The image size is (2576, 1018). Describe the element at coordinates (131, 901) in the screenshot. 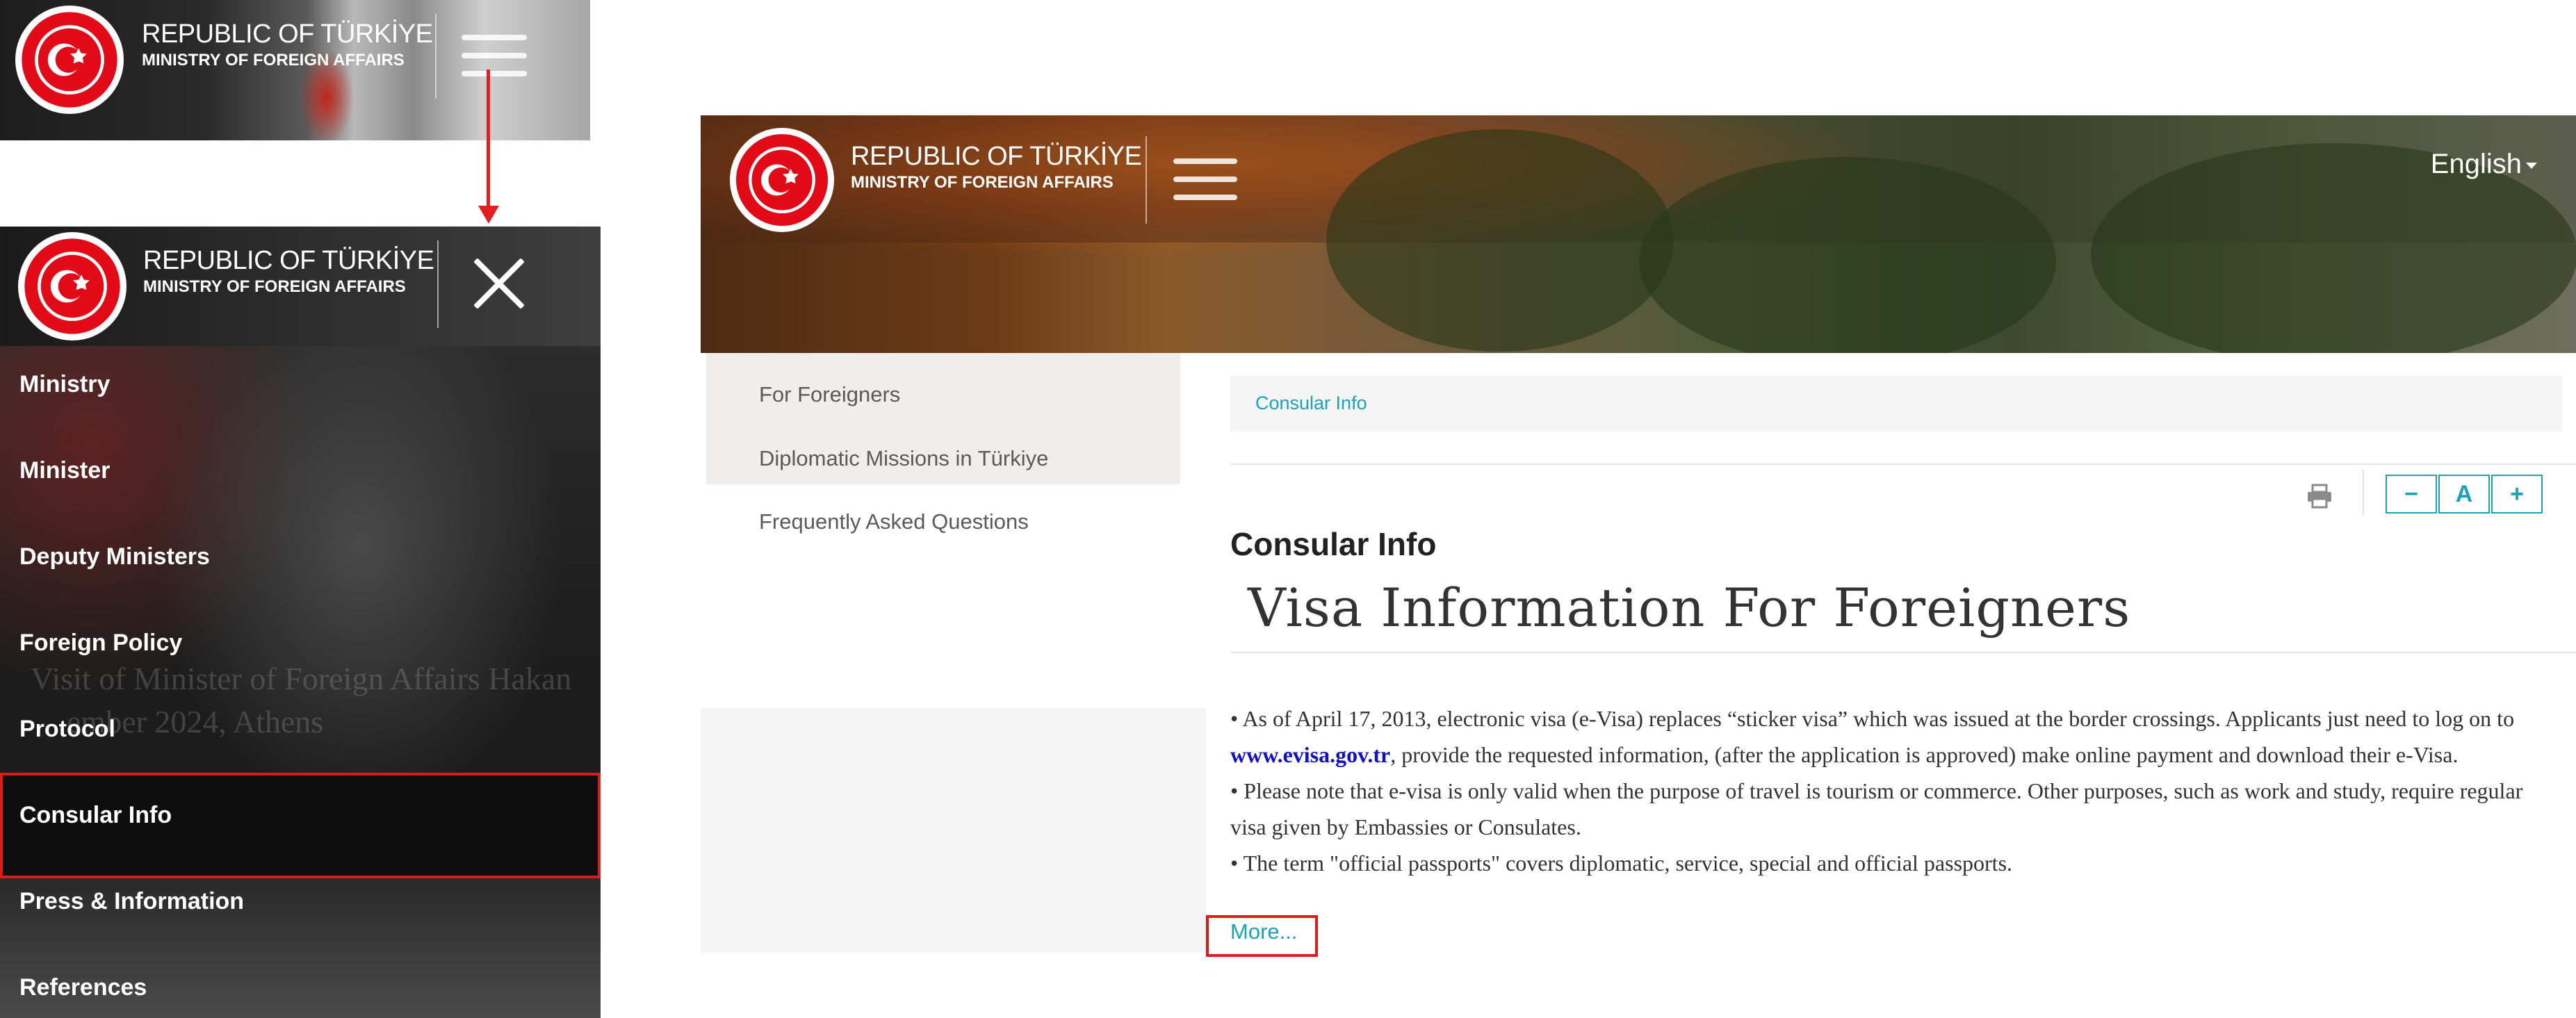

I see `menu-item-press-information: Press & Information` at that location.